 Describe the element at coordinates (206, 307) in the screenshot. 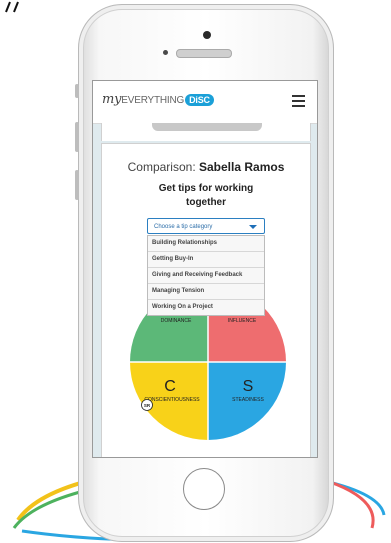

I see `menu-item-working-on-project: Working On a Project` at that location.